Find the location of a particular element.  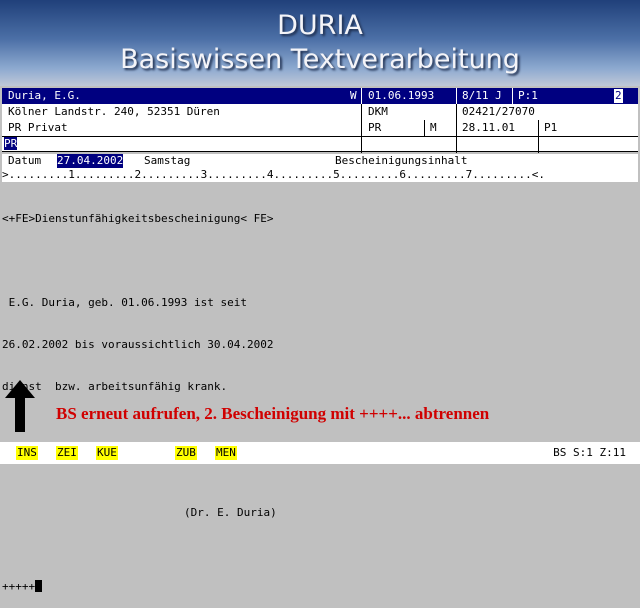

record-index: 2 is located at coordinates (618, 96).